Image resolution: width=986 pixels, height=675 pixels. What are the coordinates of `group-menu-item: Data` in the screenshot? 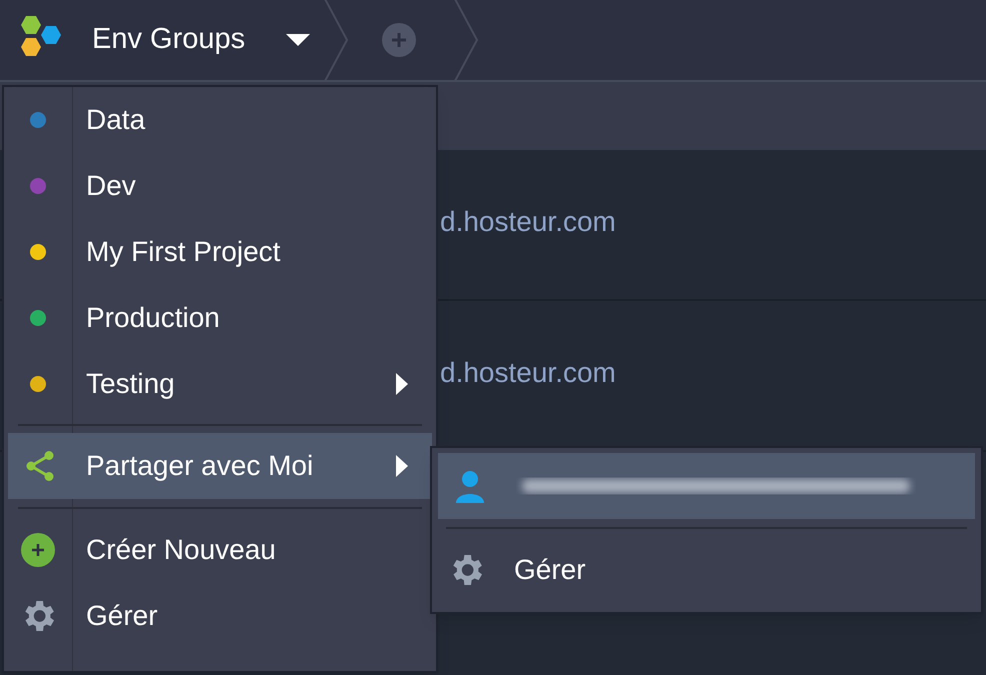 It's located at (220, 120).